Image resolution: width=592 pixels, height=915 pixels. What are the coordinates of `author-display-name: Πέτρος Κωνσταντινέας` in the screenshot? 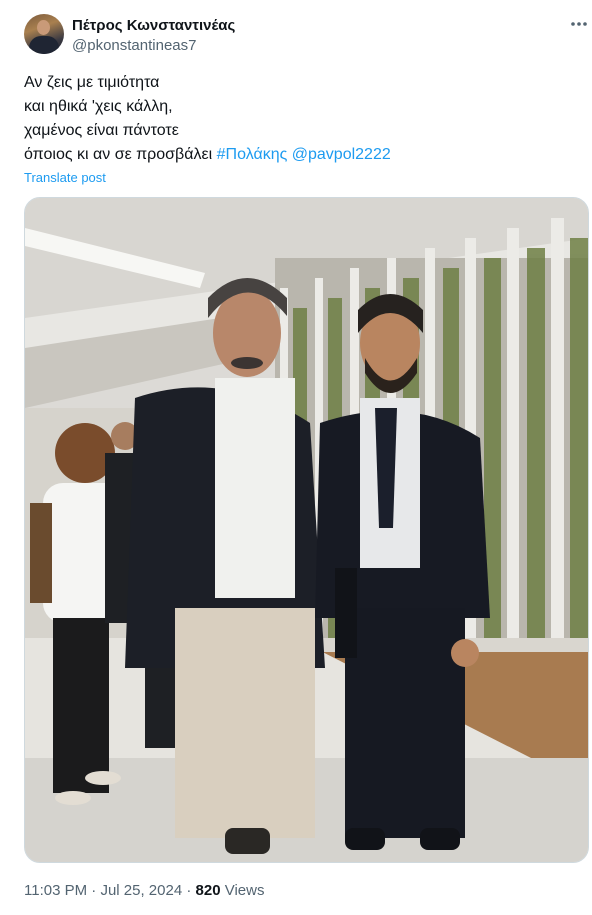 It's located at (153, 26).